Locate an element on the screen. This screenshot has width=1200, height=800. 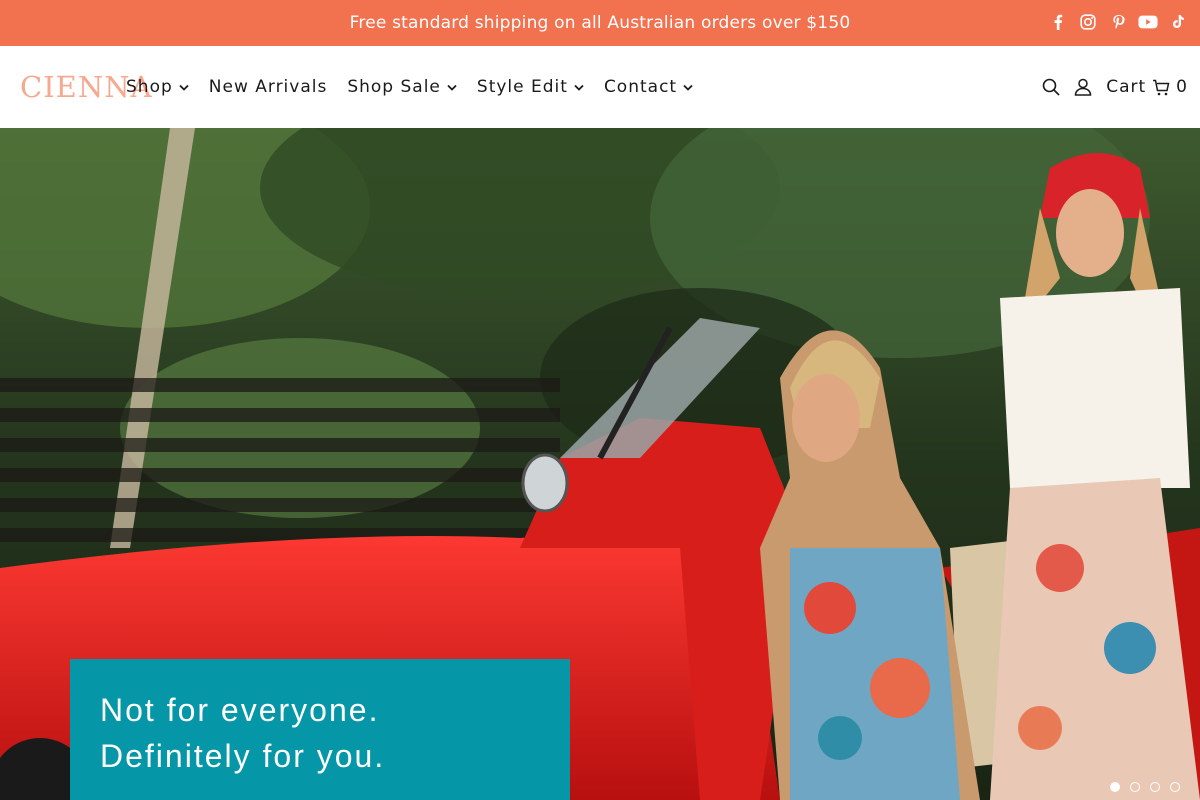
nav-item-style-edit: Style Edit is located at coordinates (530, 87).